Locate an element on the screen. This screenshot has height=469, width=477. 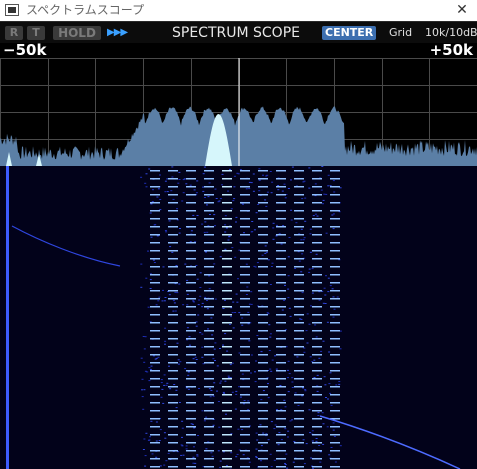
scale-button: 10k/10dB is located at coordinates (451, 33).